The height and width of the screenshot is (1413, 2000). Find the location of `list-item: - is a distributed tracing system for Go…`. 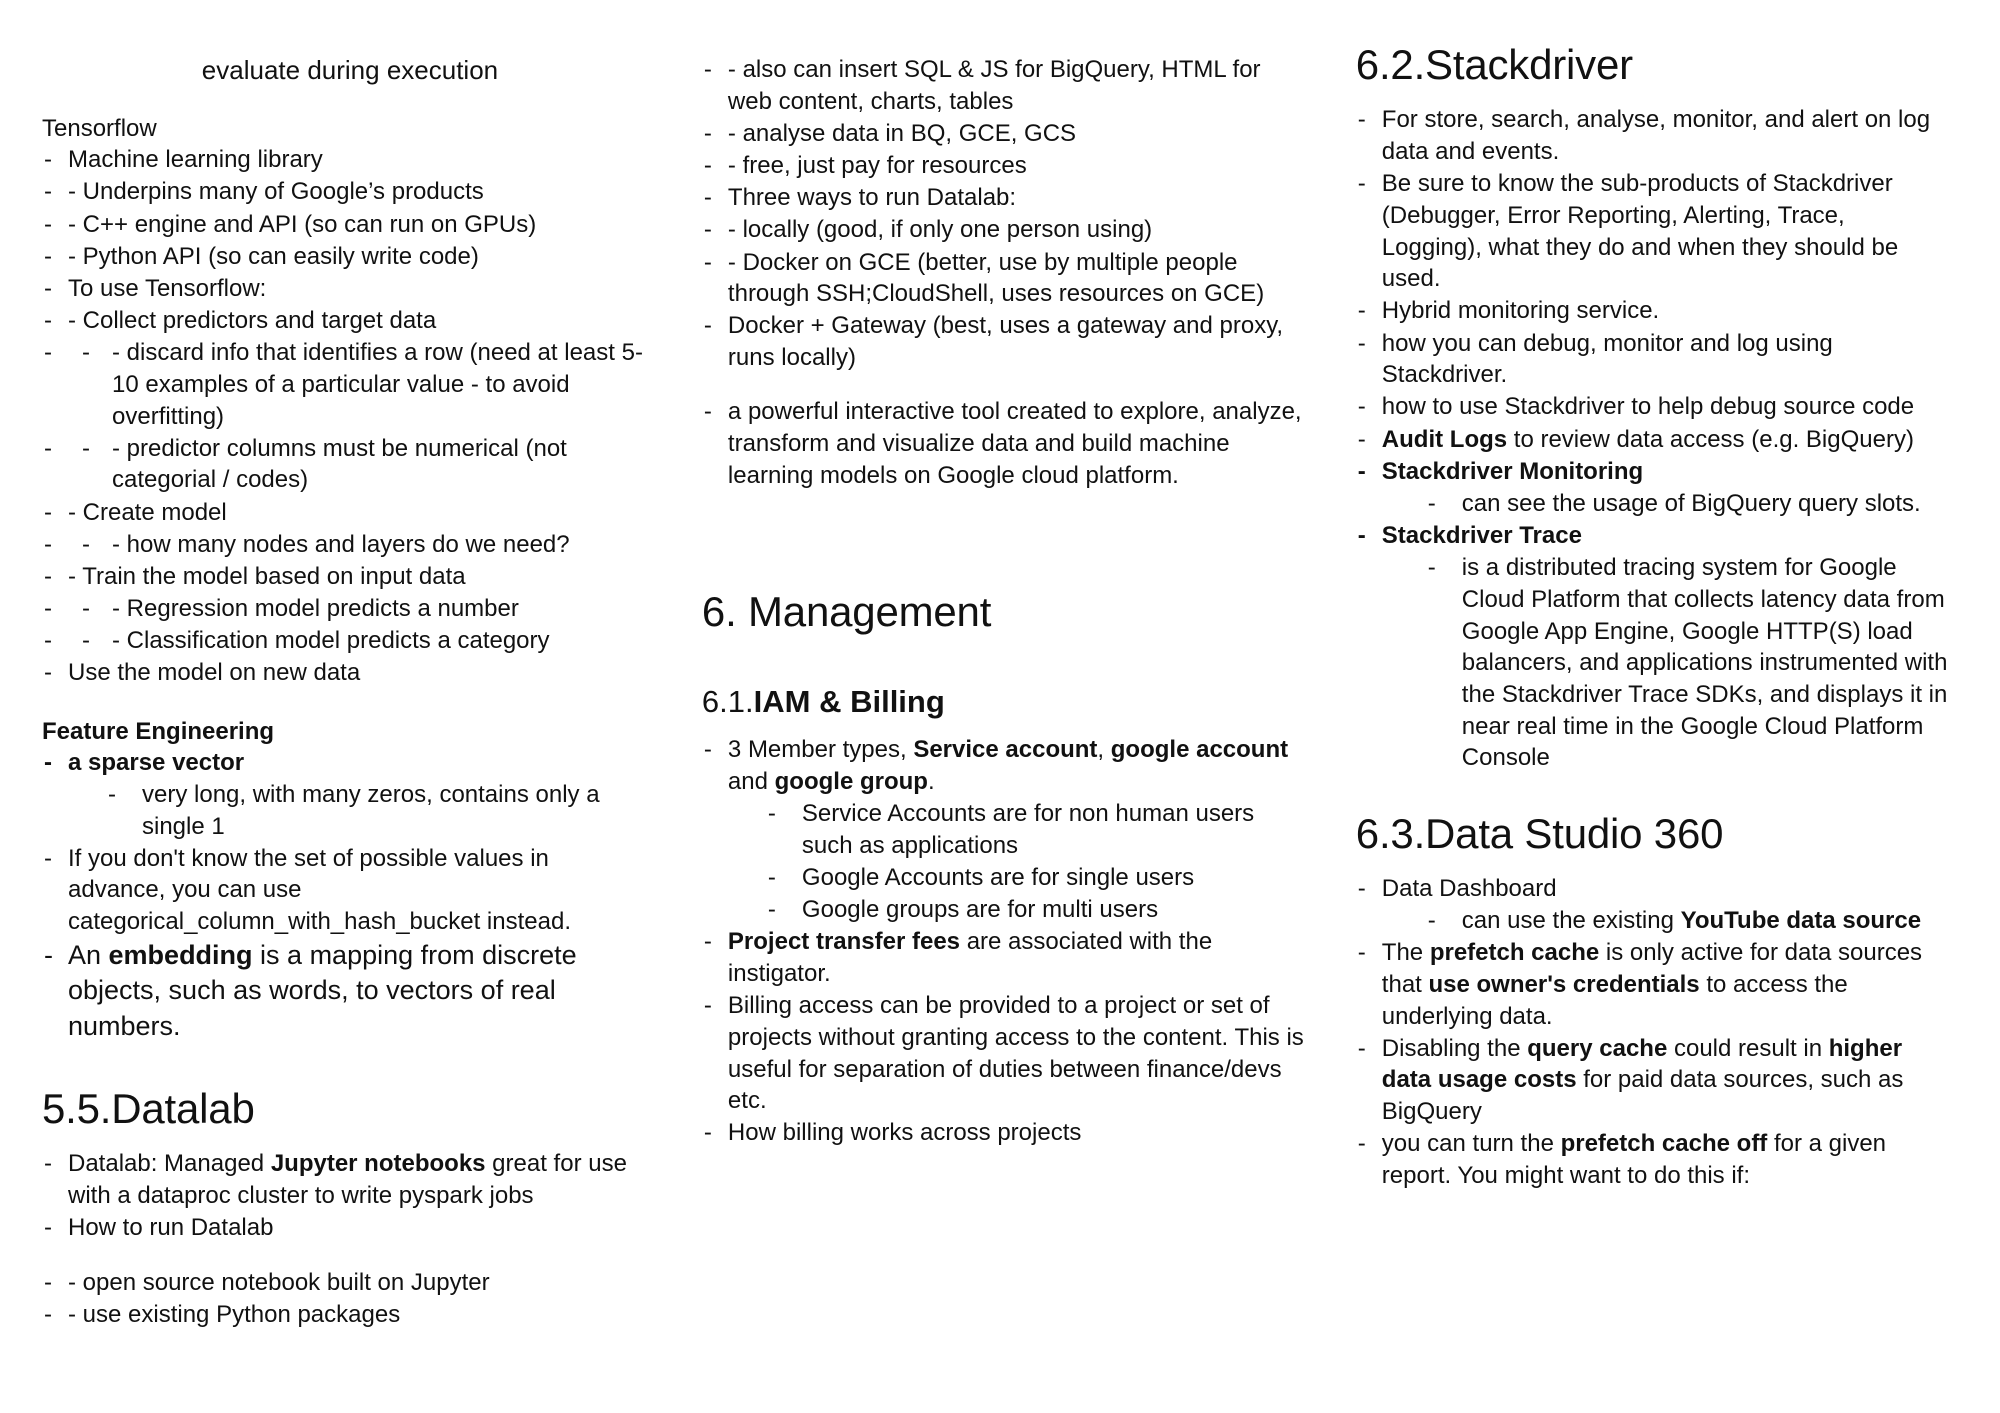

list-item: - is a distributed tracing system for Go… is located at coordinates (1653, 663).